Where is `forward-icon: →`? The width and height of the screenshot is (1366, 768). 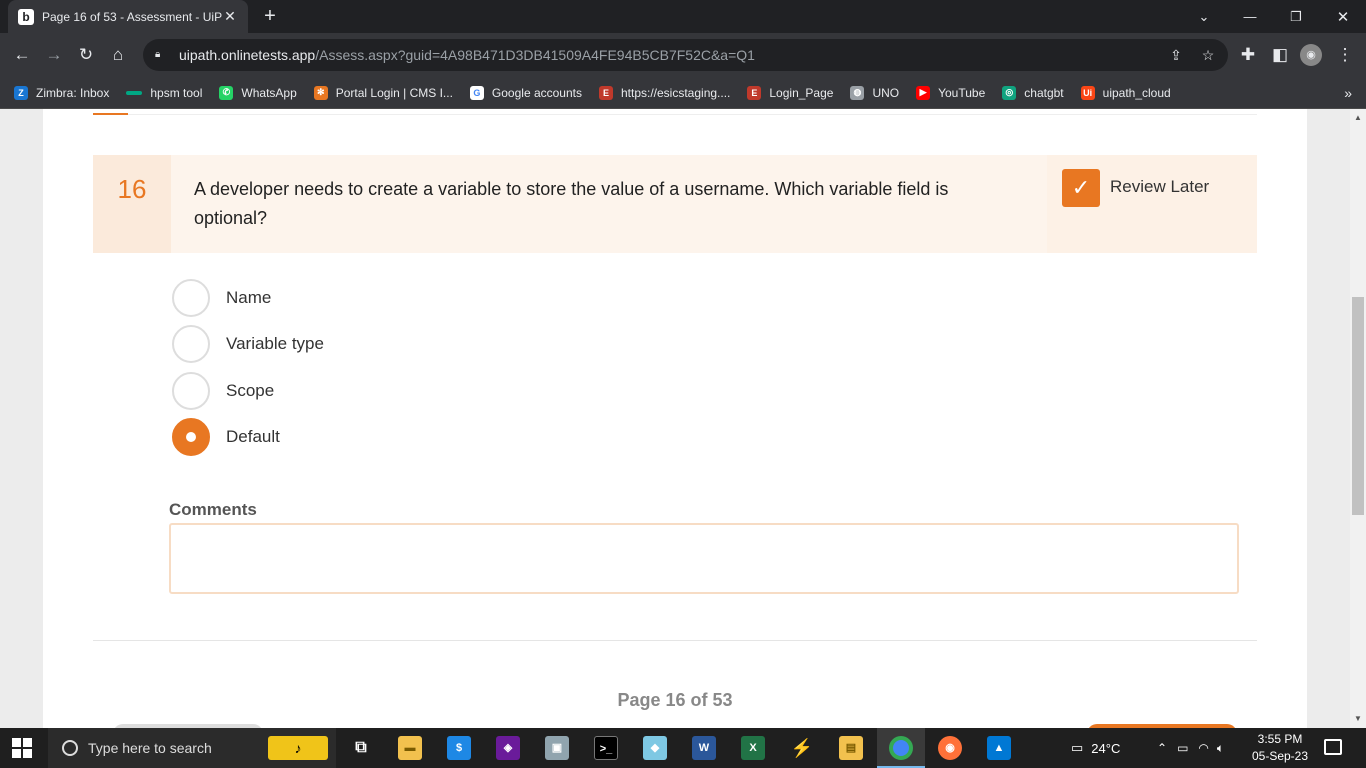
forward-icon: → is located at coordinates (54, 55).